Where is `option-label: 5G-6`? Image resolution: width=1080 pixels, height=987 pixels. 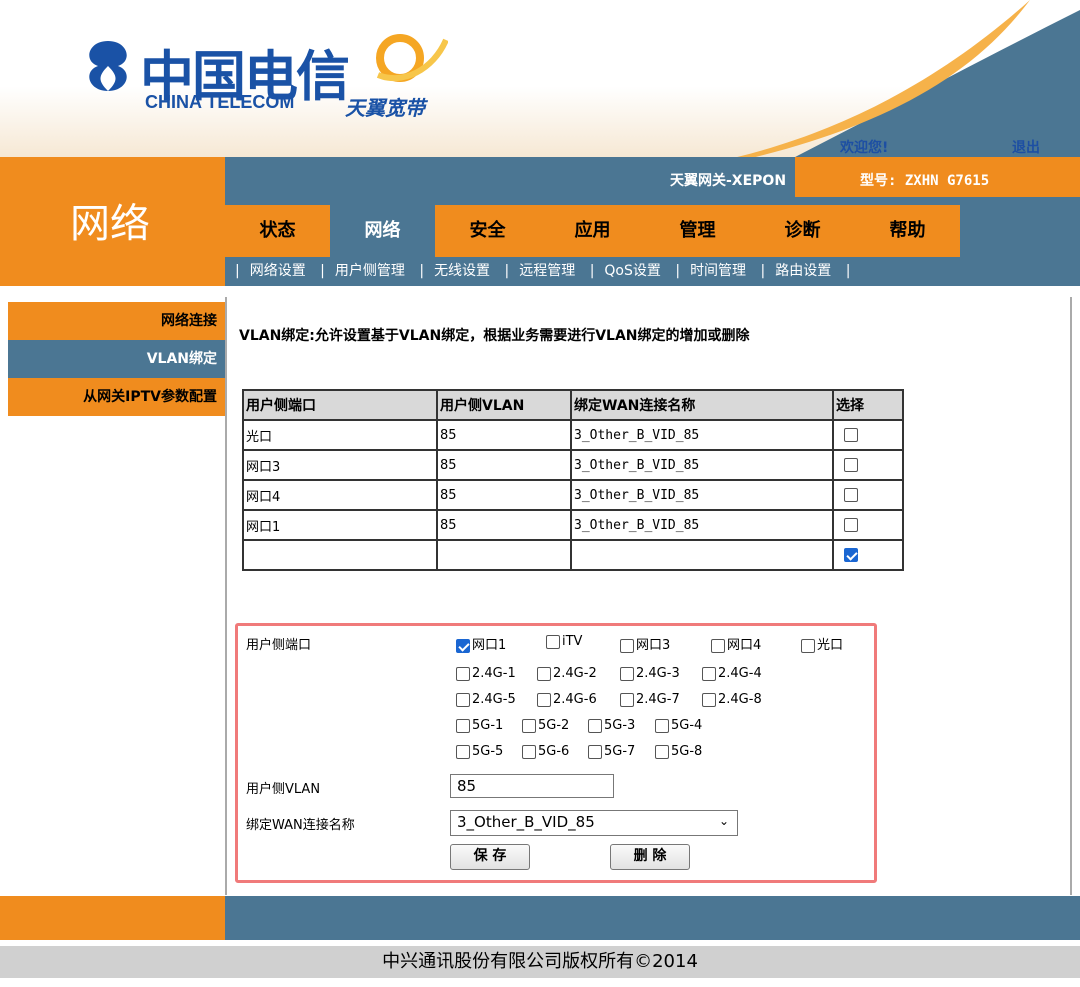
option-label: 5G-6 is located at coordinates (554, 751).